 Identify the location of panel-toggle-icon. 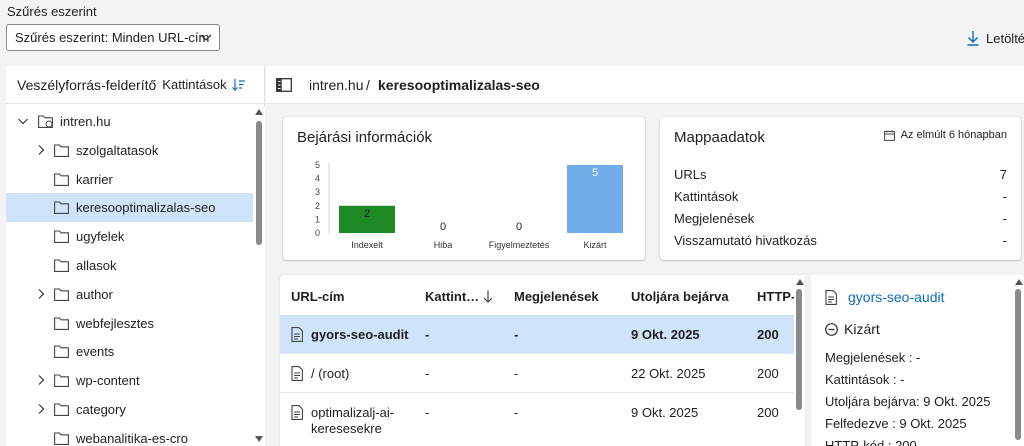
(284, 85).